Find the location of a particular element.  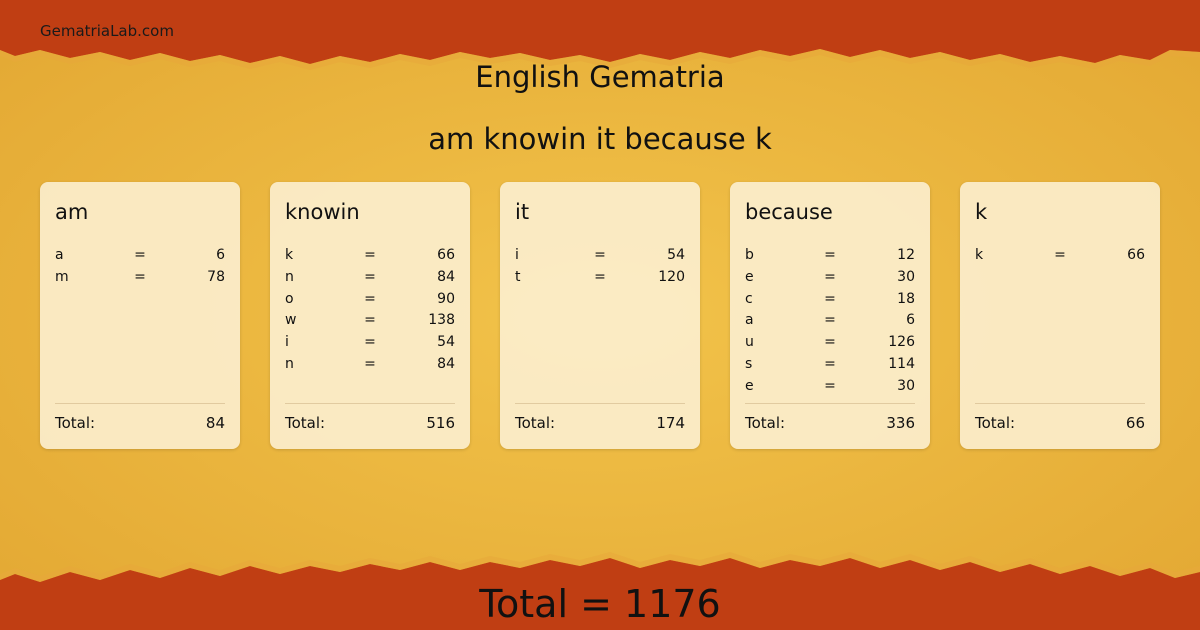

letter: c is located at coordinates (749, 298).